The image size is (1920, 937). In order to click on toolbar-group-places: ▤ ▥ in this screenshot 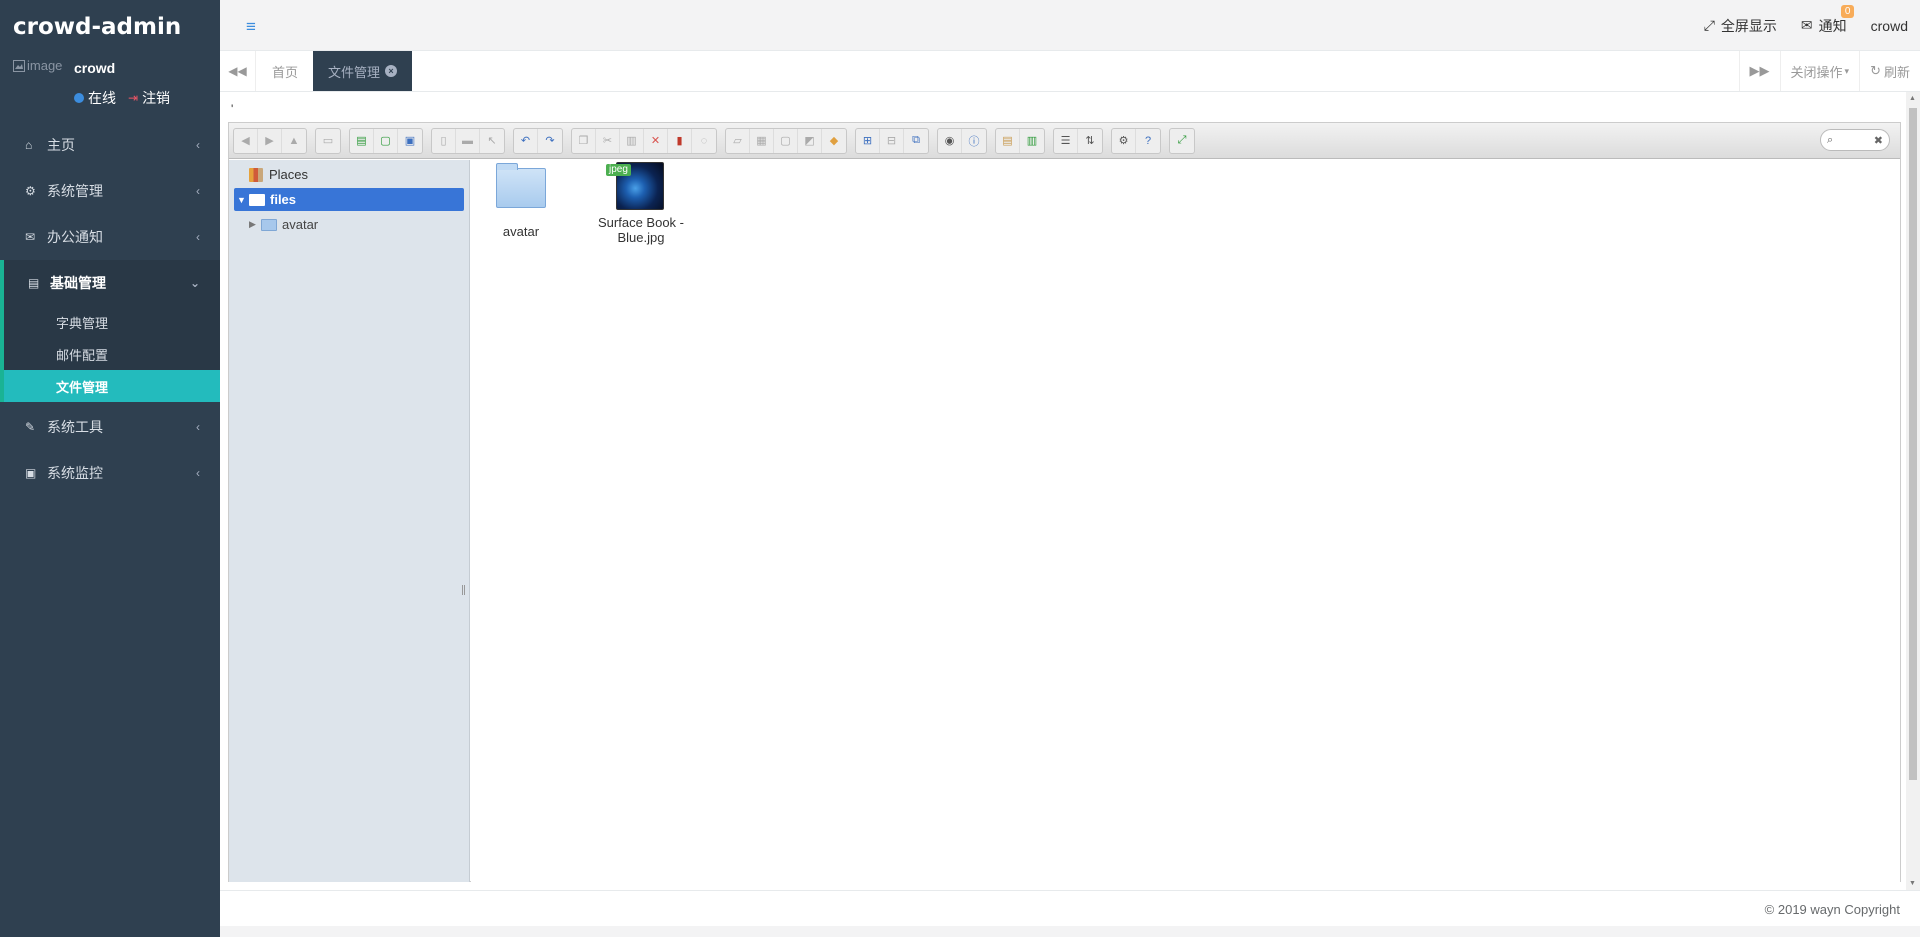, I will do `click(1020, 140)`.